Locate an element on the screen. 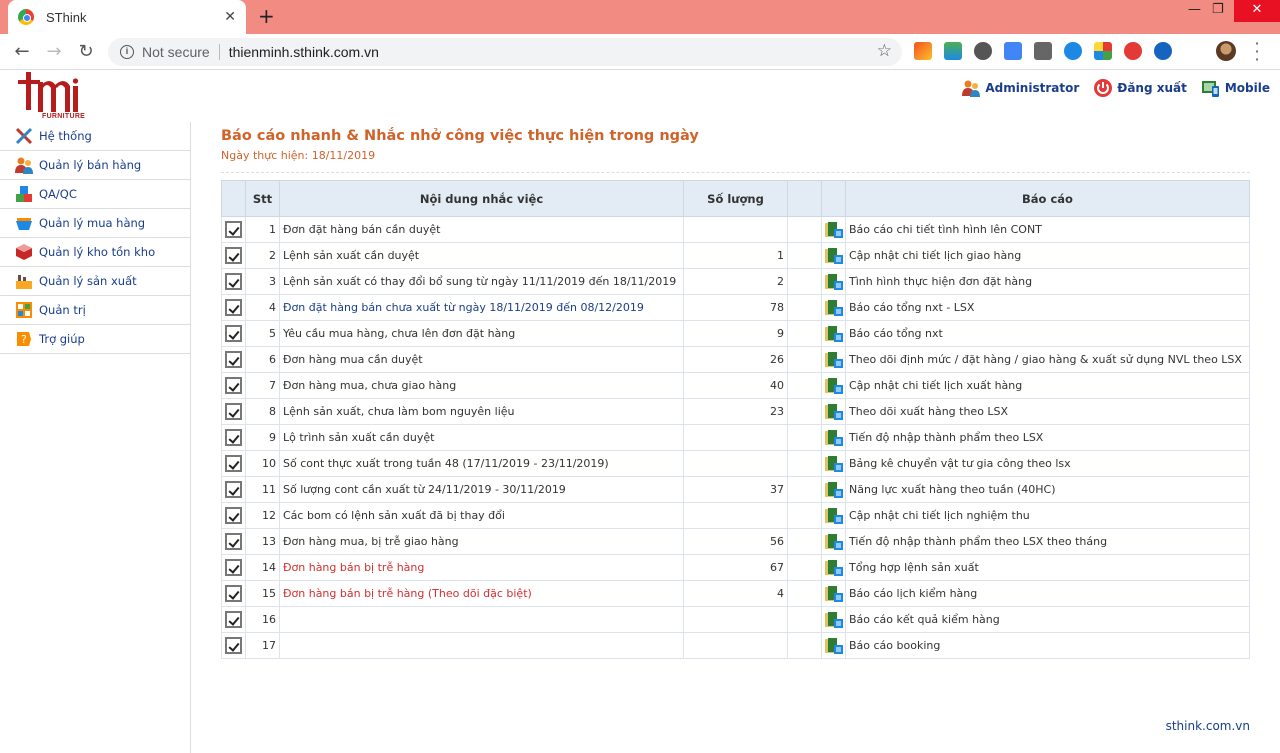 This screenshot has height=753, width=1280. close-tab-icon: ✕ is located at coordinates (230, 17).